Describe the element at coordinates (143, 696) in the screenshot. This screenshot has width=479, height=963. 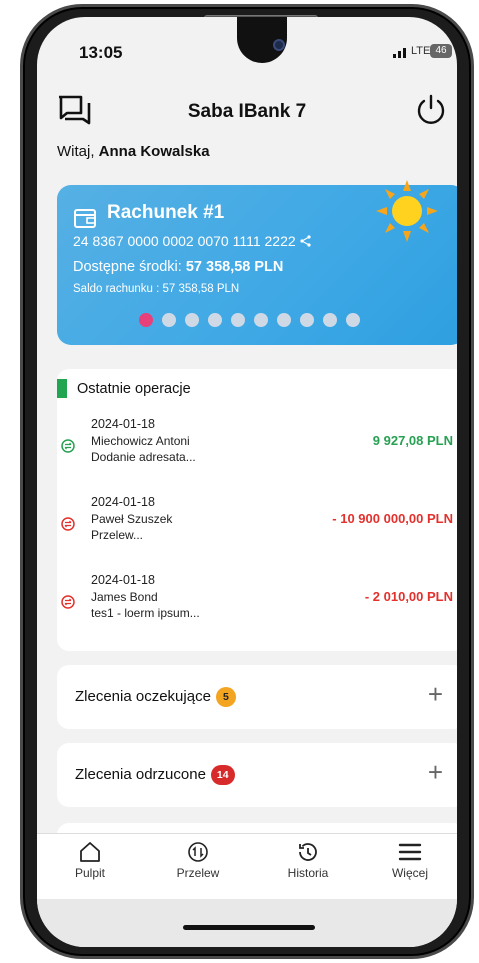
I see `pending-orders-text: Zlecenia oczekujące` at that location.